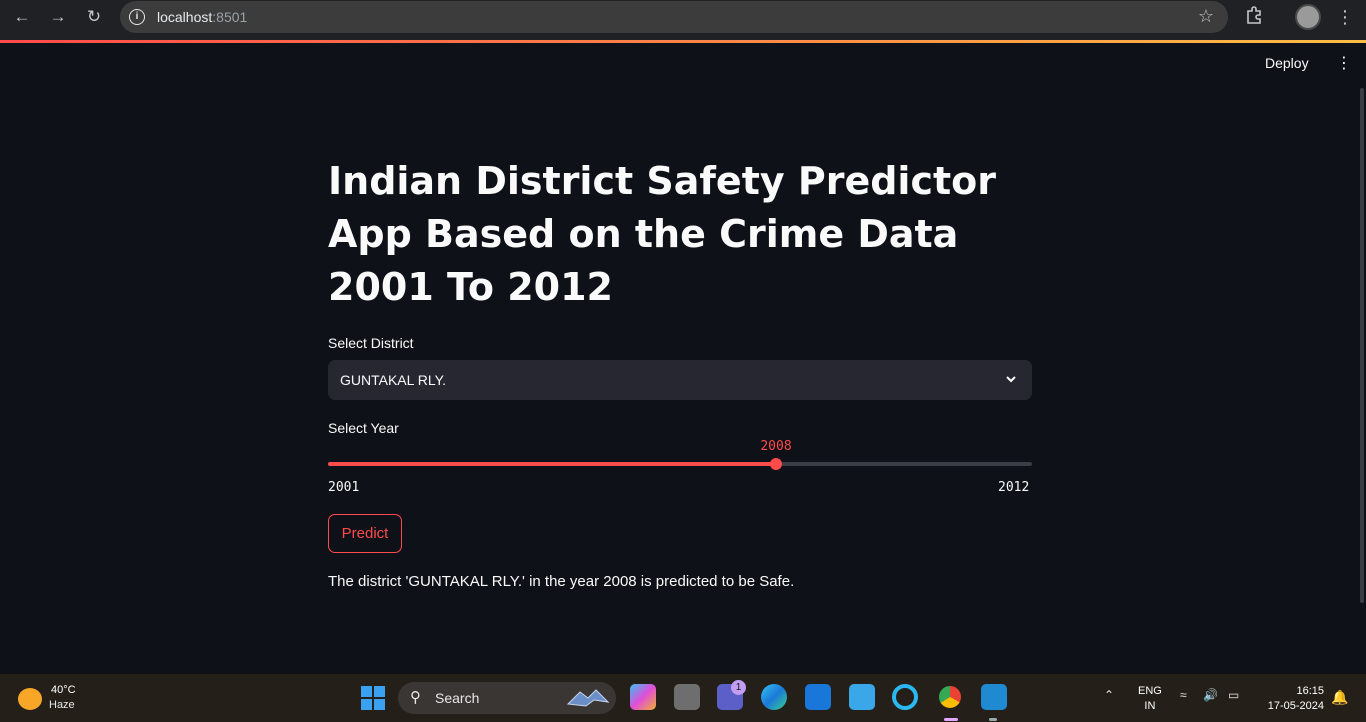 This screenshot has width=1366, height=722. Describe the element at coordinates (1362, 345) in the screenshot. I see `scrollbar` at that location.